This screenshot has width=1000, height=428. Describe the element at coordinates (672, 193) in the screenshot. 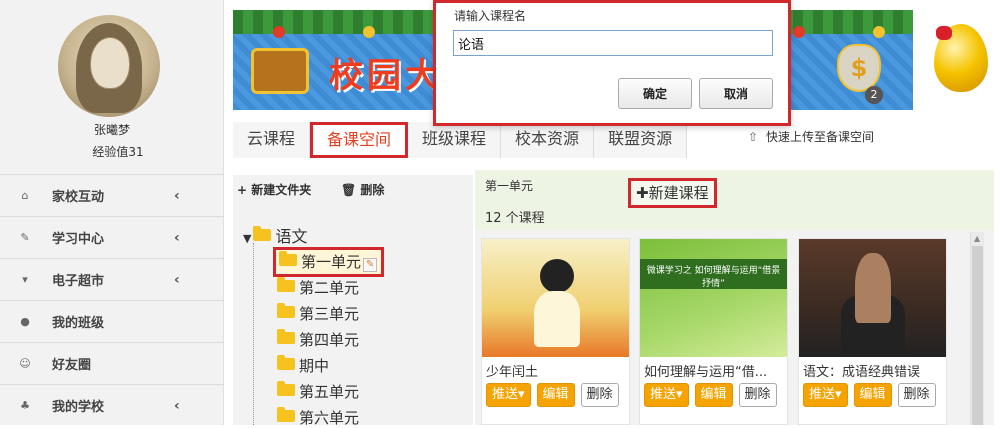

I see `new-course-button: ✚新建课程` at that location.